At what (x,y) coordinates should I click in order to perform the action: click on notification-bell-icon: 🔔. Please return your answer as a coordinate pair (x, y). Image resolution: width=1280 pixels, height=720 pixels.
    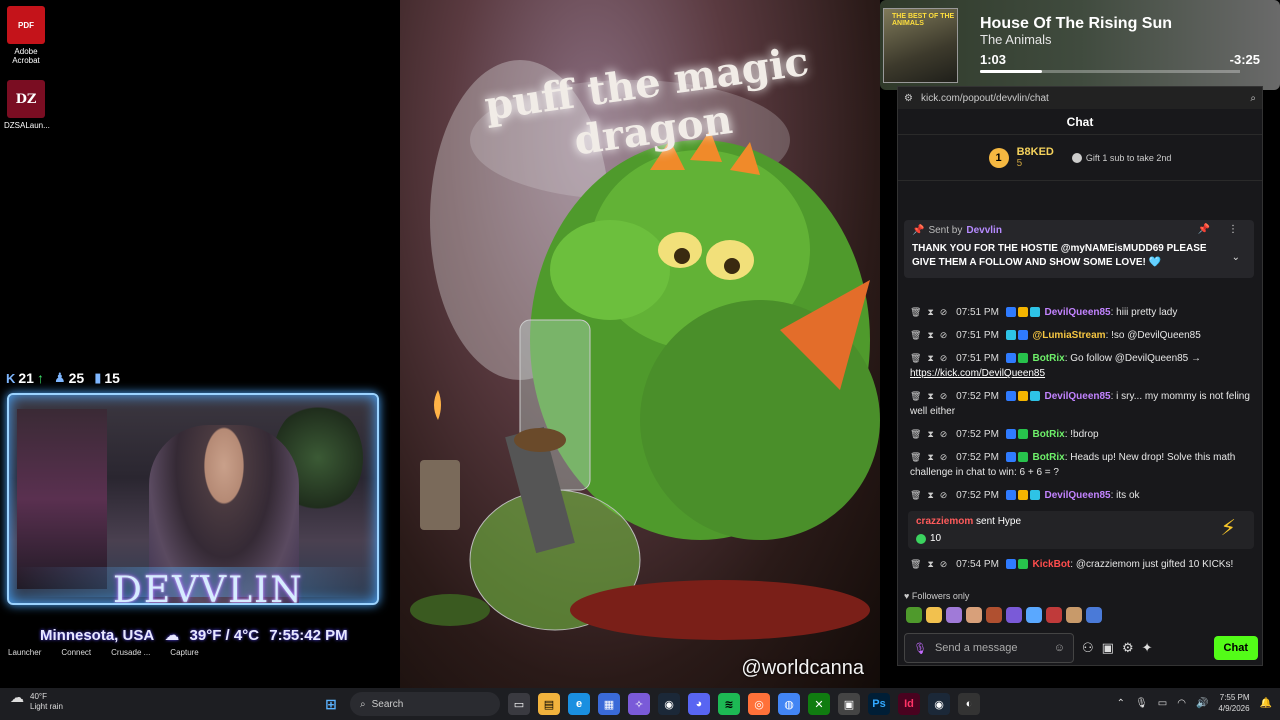
    Looking at the image, I should click on (1266, 703).